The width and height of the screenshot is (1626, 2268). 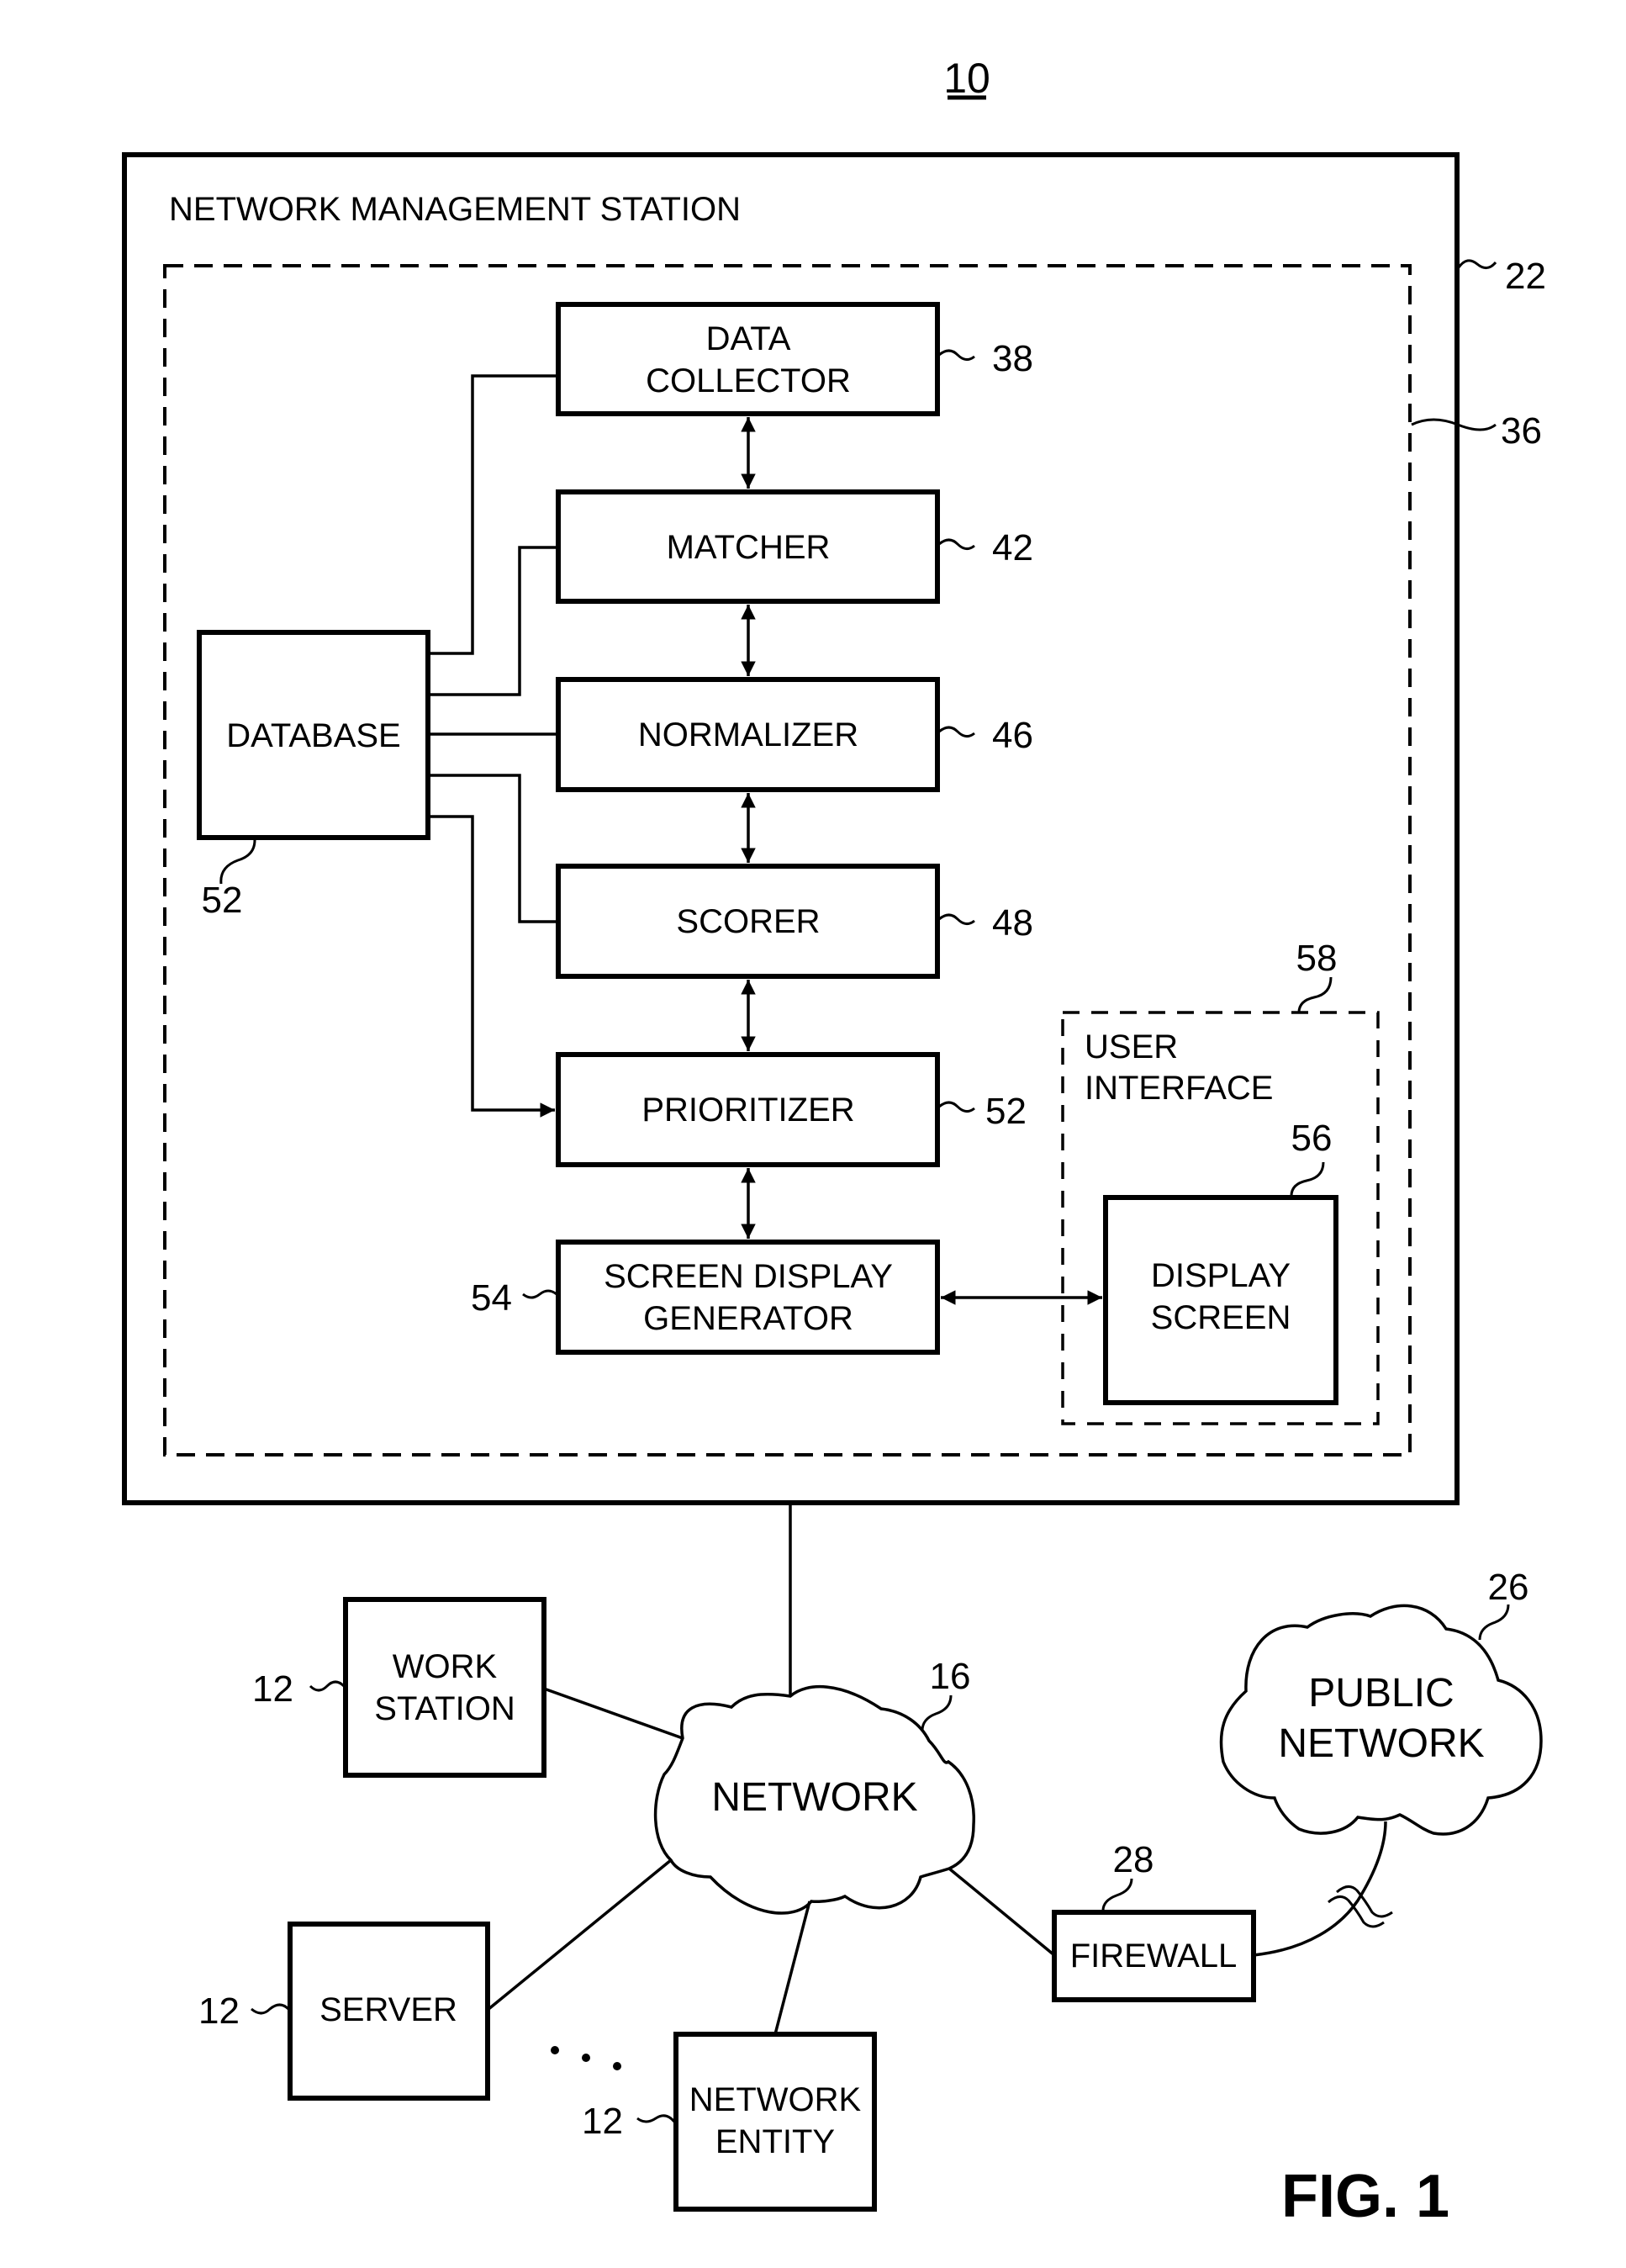 What do you see at coordinates (444, 1708) in the screenshot?
I see `work-station-label-2: STATION` at bounding box center [444, 1708].